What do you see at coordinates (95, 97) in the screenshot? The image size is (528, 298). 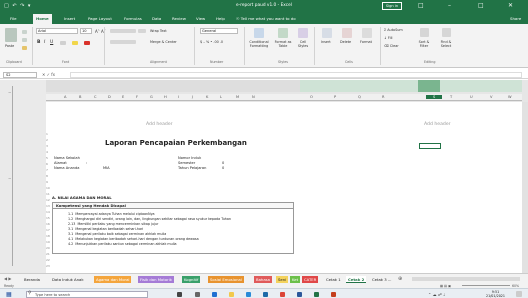 I see `col-header: C` at bounding box center [95, 97].